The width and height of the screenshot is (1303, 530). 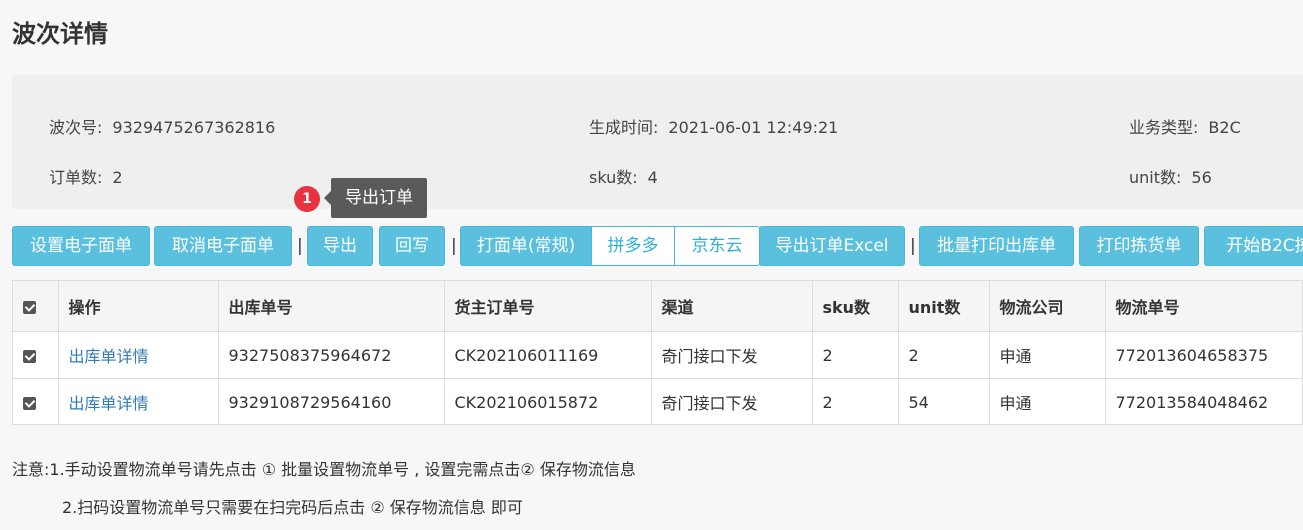 I want to click on outbound-no-cell: 9329108729564160, so click(x=331, y=401).